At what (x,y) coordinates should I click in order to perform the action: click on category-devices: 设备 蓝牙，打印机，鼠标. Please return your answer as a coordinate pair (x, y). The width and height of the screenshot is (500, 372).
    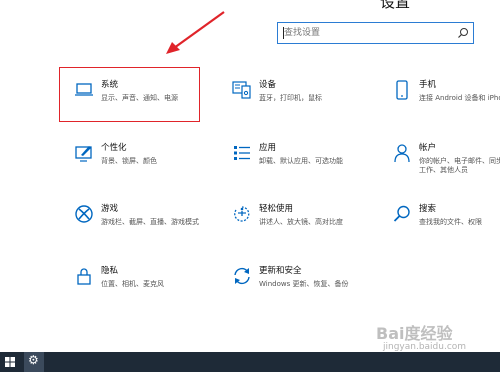
    Looking at the image, I should click on (277, 91).